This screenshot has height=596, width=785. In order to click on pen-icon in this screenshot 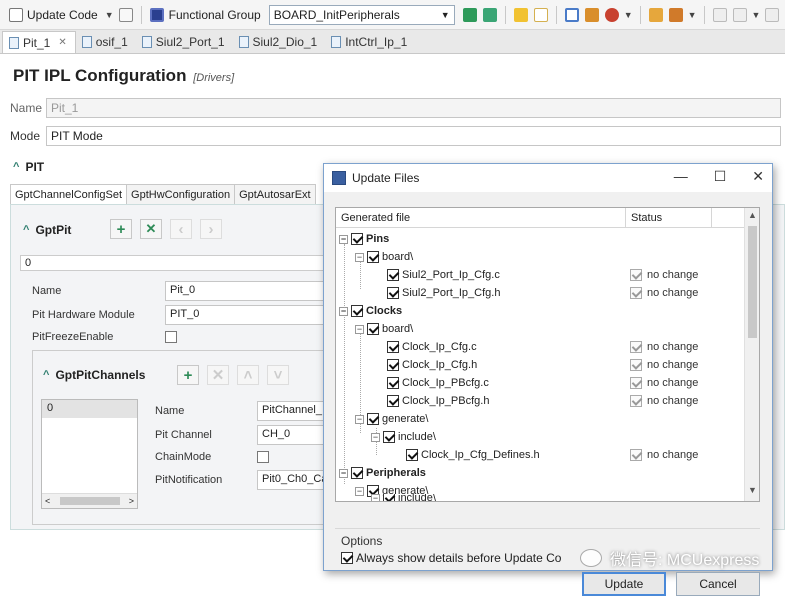, I will do `click(719, 14)`.